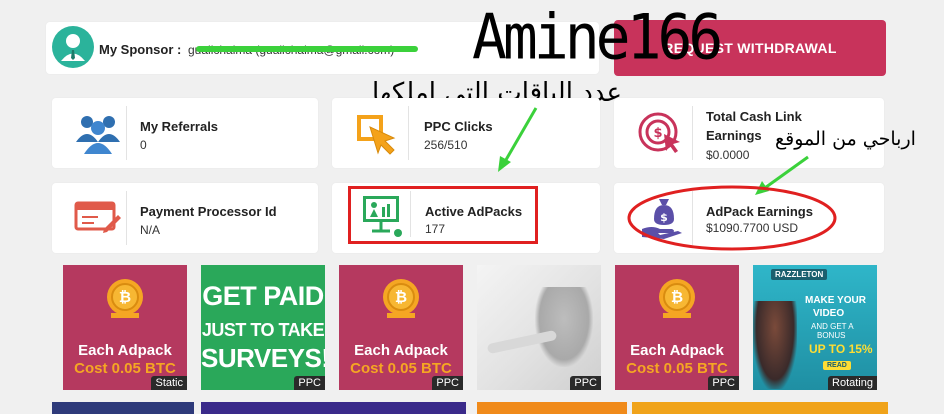 The image size is (944, 414). I want to click on referrals-value: 0, so click(143, 145).